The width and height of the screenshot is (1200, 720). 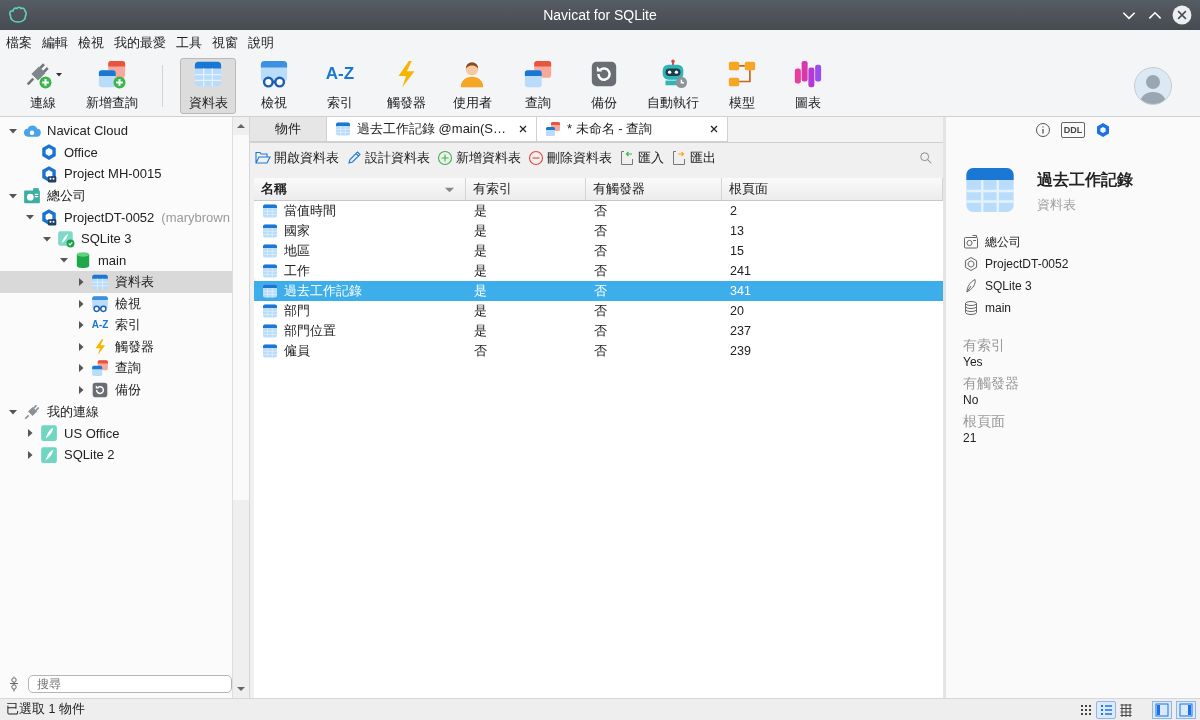 I want to click on tree-item: main, so click(x=116, y=260).